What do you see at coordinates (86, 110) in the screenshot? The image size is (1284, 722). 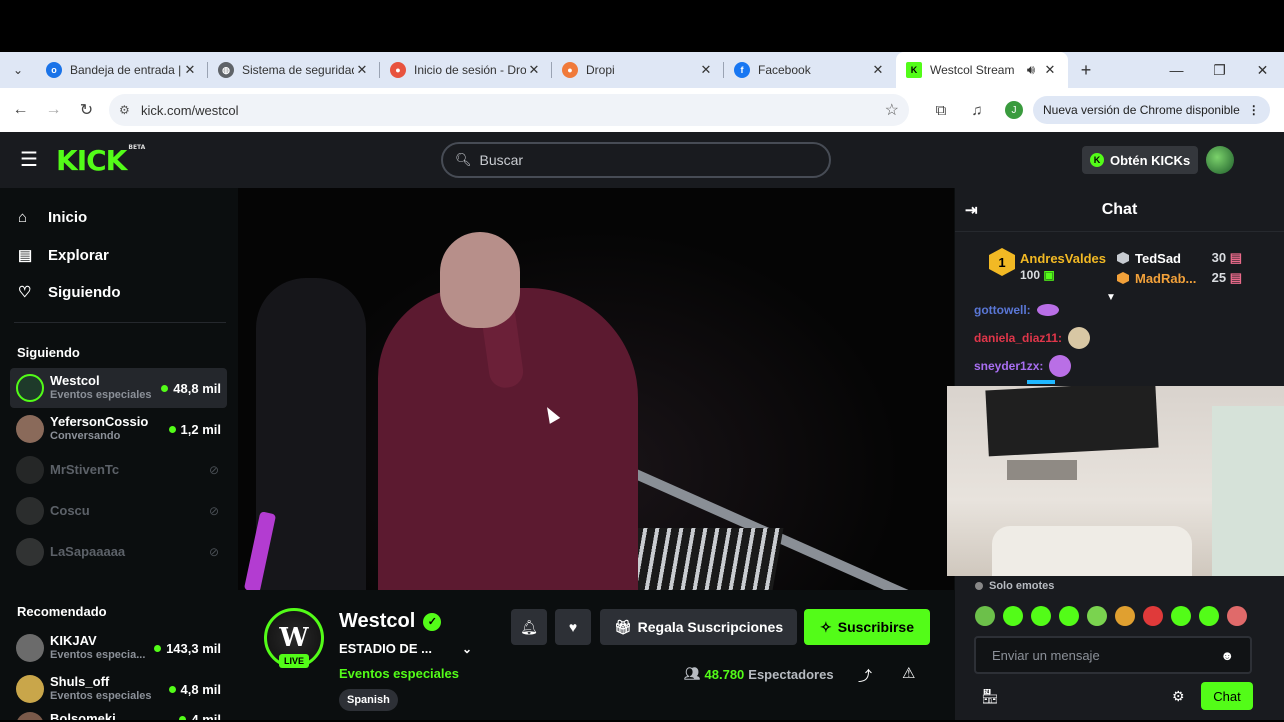 I see `reload-icon: ↻` at bounding box center [86, 110].